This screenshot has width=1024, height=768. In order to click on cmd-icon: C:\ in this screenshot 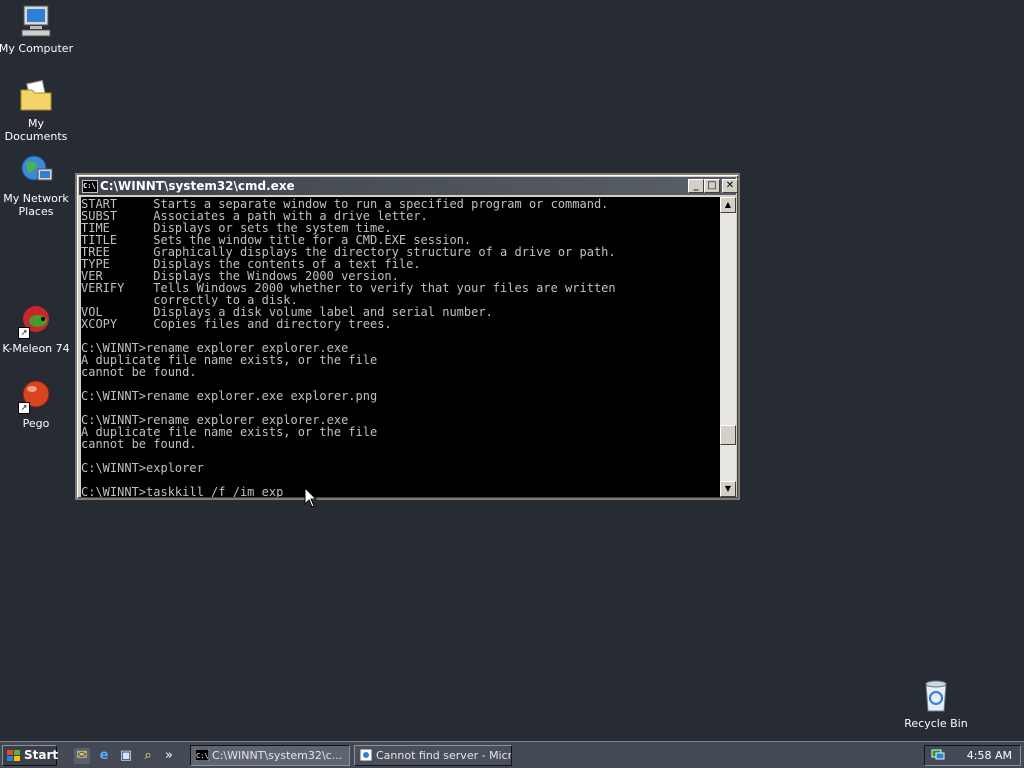, I will do `click(202, 755)`.